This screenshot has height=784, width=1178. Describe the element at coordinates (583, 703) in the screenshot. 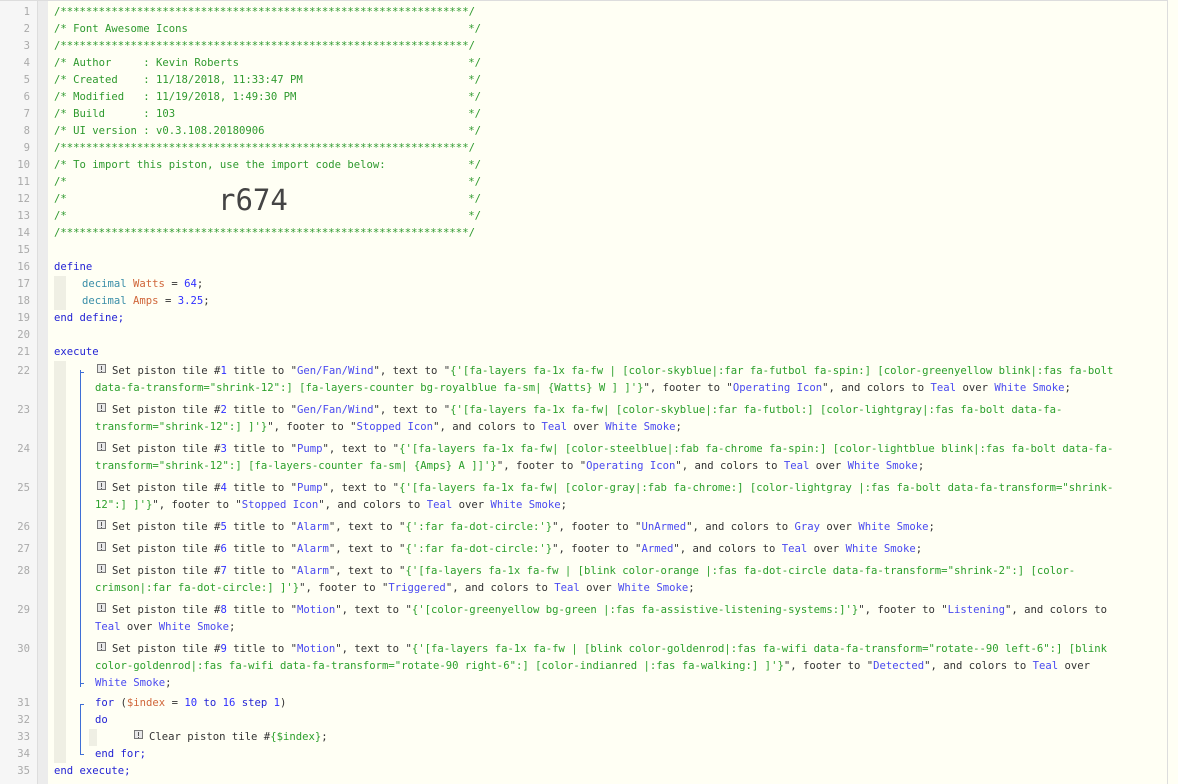

I see `code-line: 31 for ($index = 10 to 16 step 1)` at that location.